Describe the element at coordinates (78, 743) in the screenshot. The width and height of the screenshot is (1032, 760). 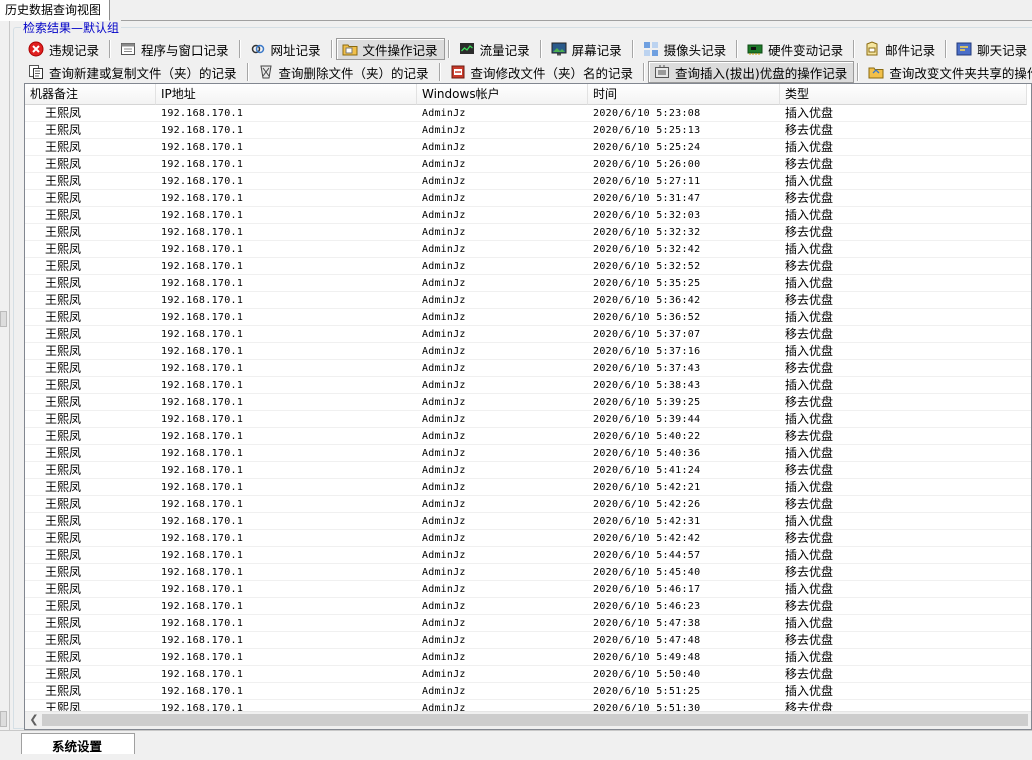
I see `system-settings-tab: 系统设置` at that location.